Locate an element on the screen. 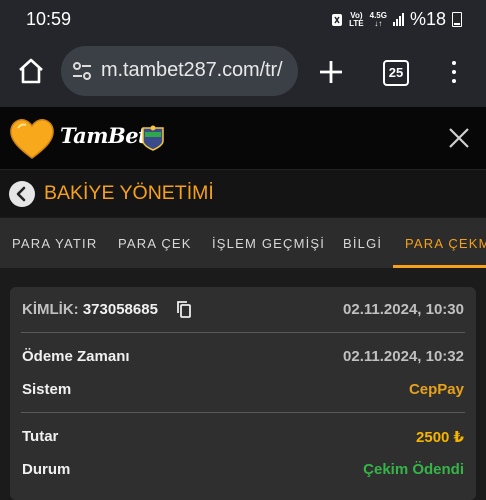 The height and width of the screenshot is (500, 486). back-button is located at coordinates (22, 194).